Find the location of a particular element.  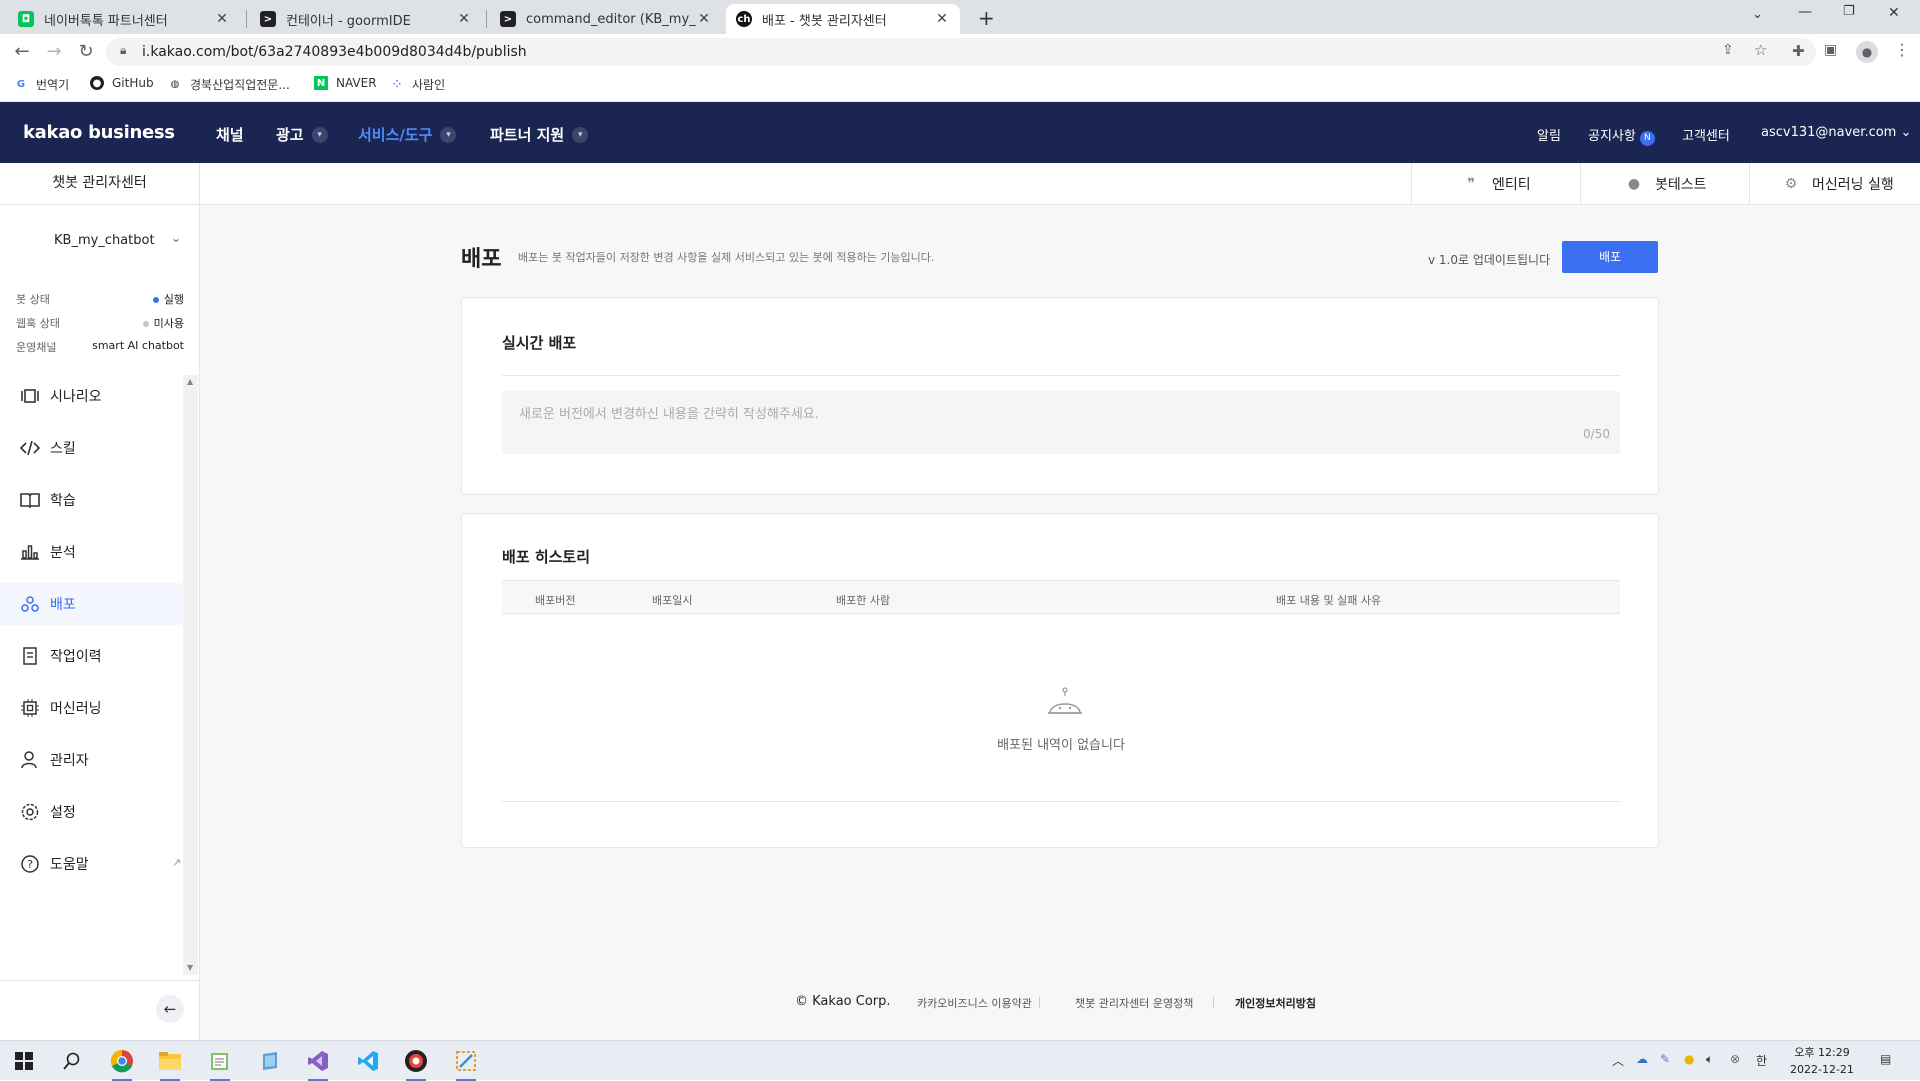

menu-service-tools: 서비스/도구 ▾ is located at coordinates (407, 134).